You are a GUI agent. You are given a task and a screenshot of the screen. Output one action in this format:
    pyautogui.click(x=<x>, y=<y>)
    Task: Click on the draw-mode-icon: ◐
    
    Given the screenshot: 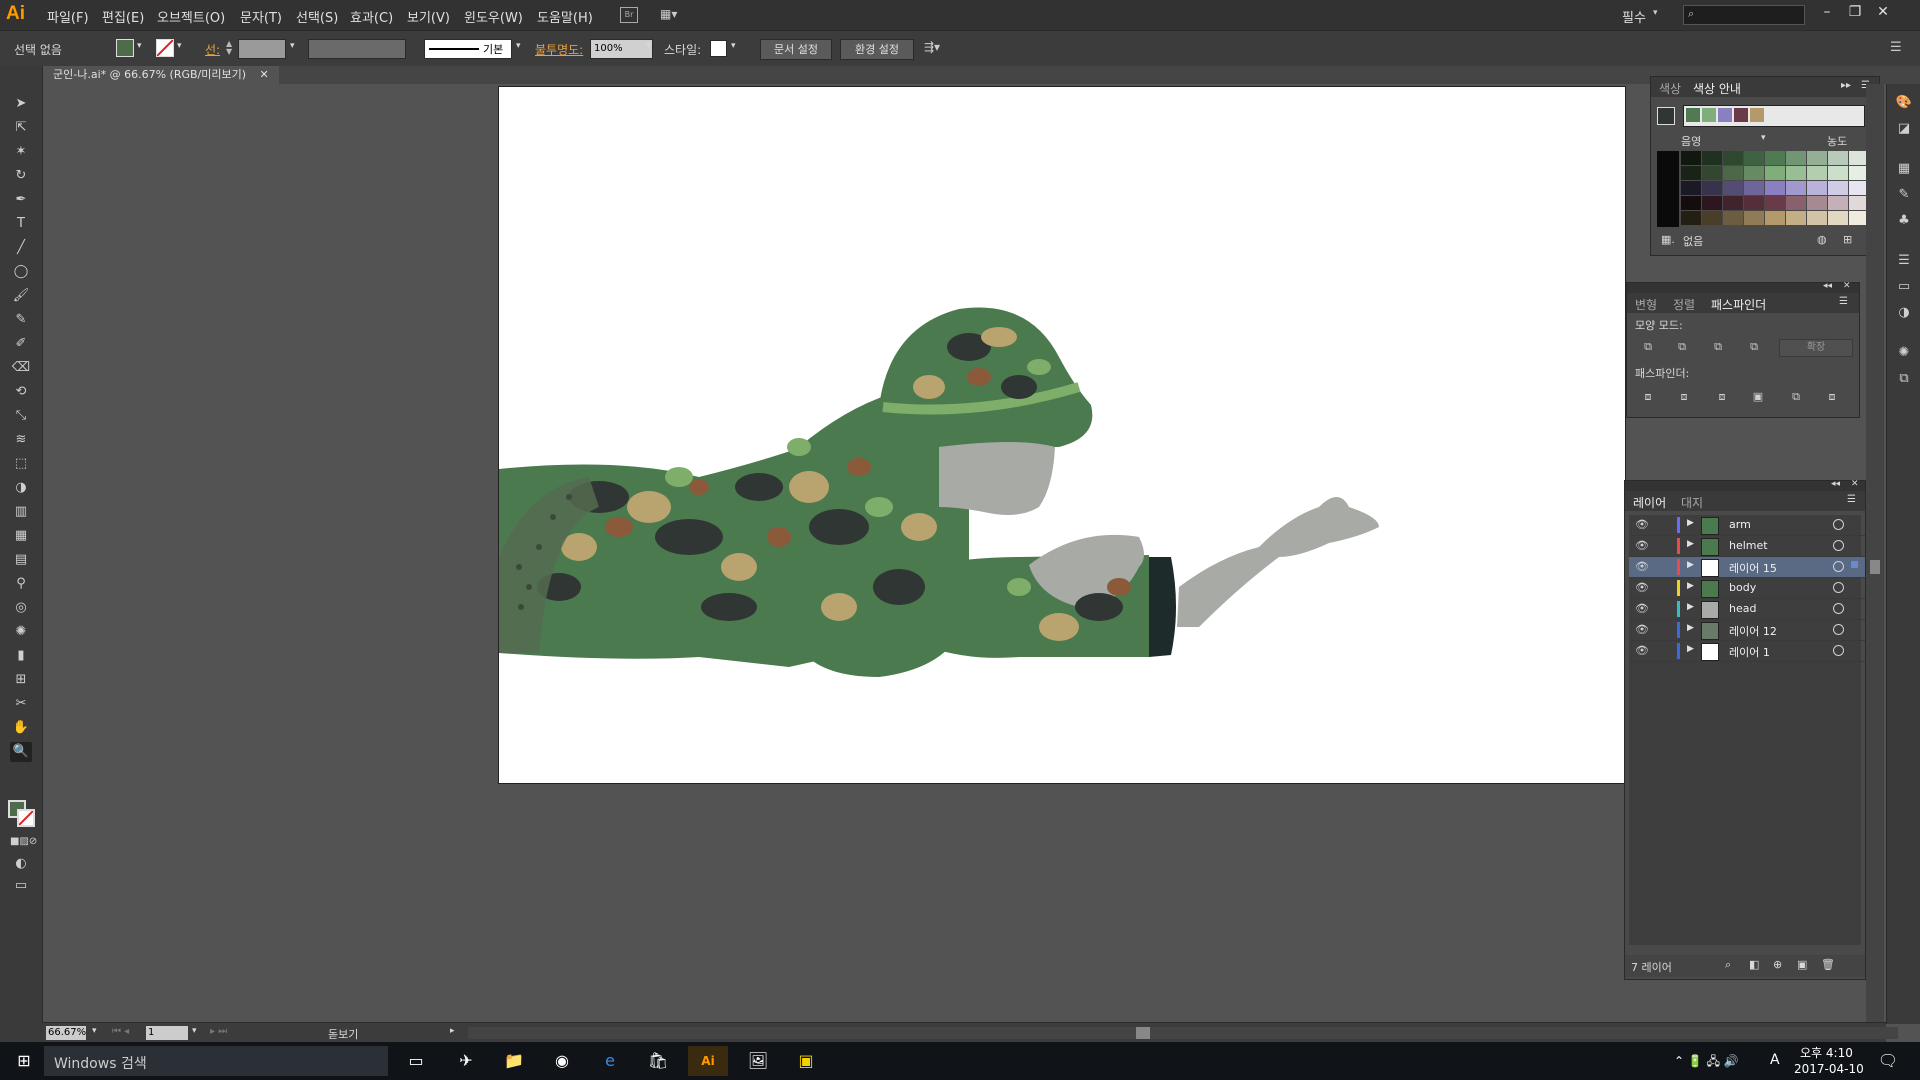 What is the action you would take?
    pyautogui.click(x=21, y=864)
    